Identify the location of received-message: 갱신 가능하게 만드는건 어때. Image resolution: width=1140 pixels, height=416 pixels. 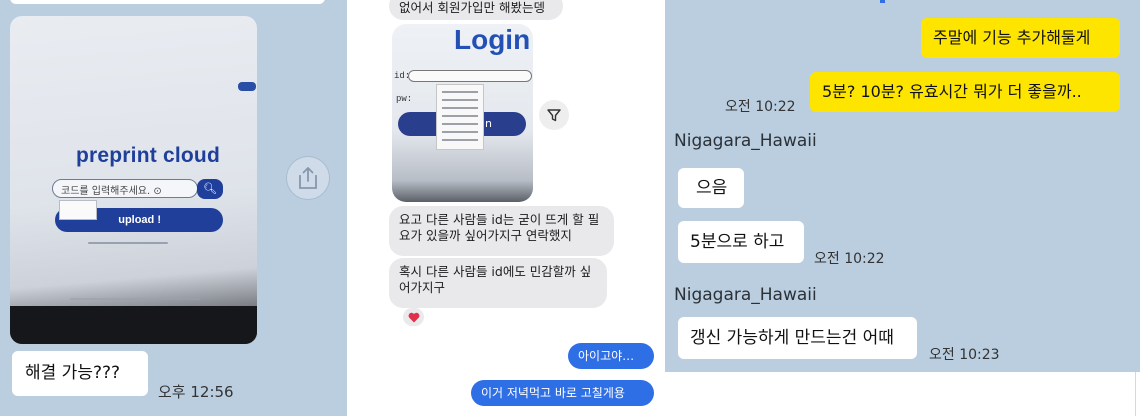
(797, 338).